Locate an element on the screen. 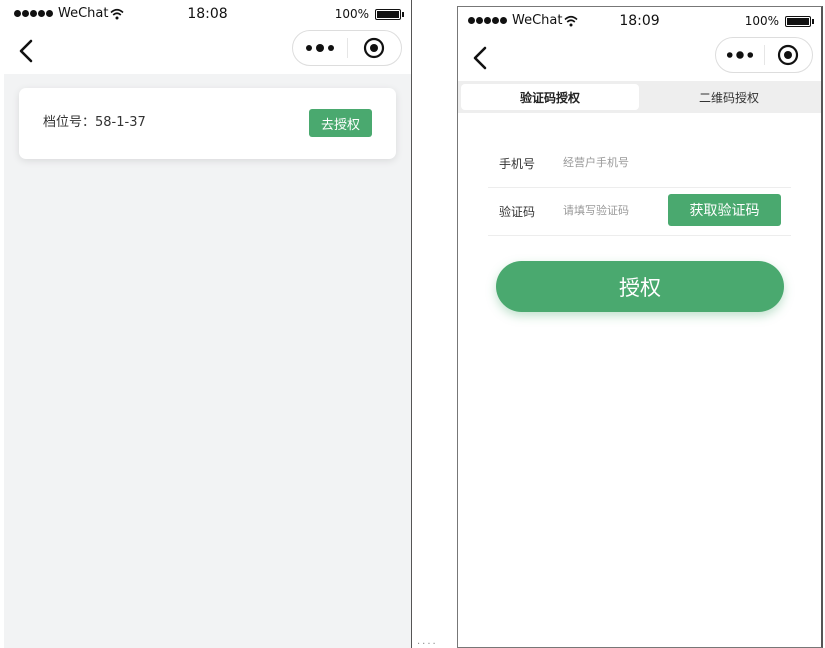 This screenshot has width=825, height=648. code-row: 验证码 获取验证码 is located at coordinates (639, 210).